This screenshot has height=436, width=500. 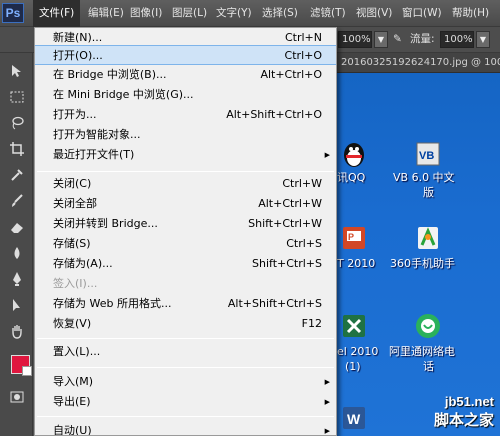 What do you see at coordinates (185, 75) in the screenshot?
I see `menu-item-browse-bridge: 在 Bridge 中浏览(B)... Alt+Ctrl+O` at bounding box center [185, 75].